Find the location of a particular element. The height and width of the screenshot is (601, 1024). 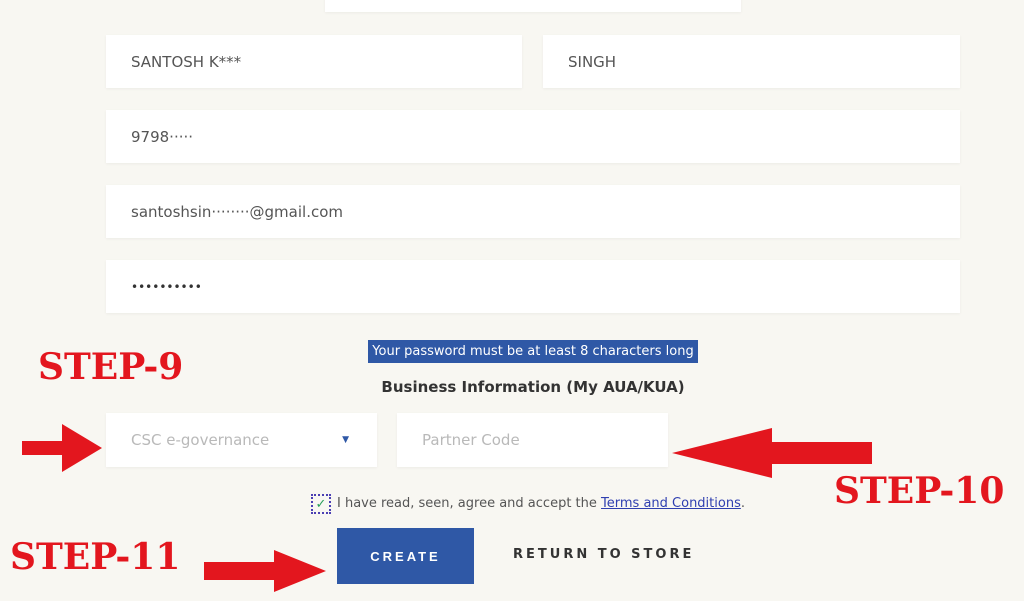

last-name-field: SINGH is located at coordinates (751, 61).